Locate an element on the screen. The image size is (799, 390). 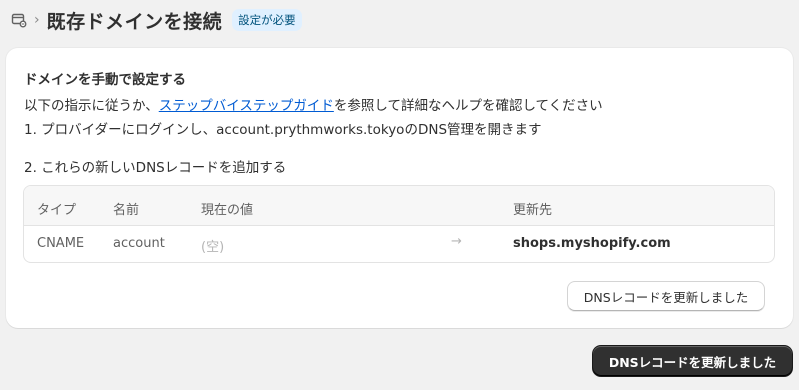
table-header: タイプ 名前 現在の値 更新先 is located at coordinates (399, 206).